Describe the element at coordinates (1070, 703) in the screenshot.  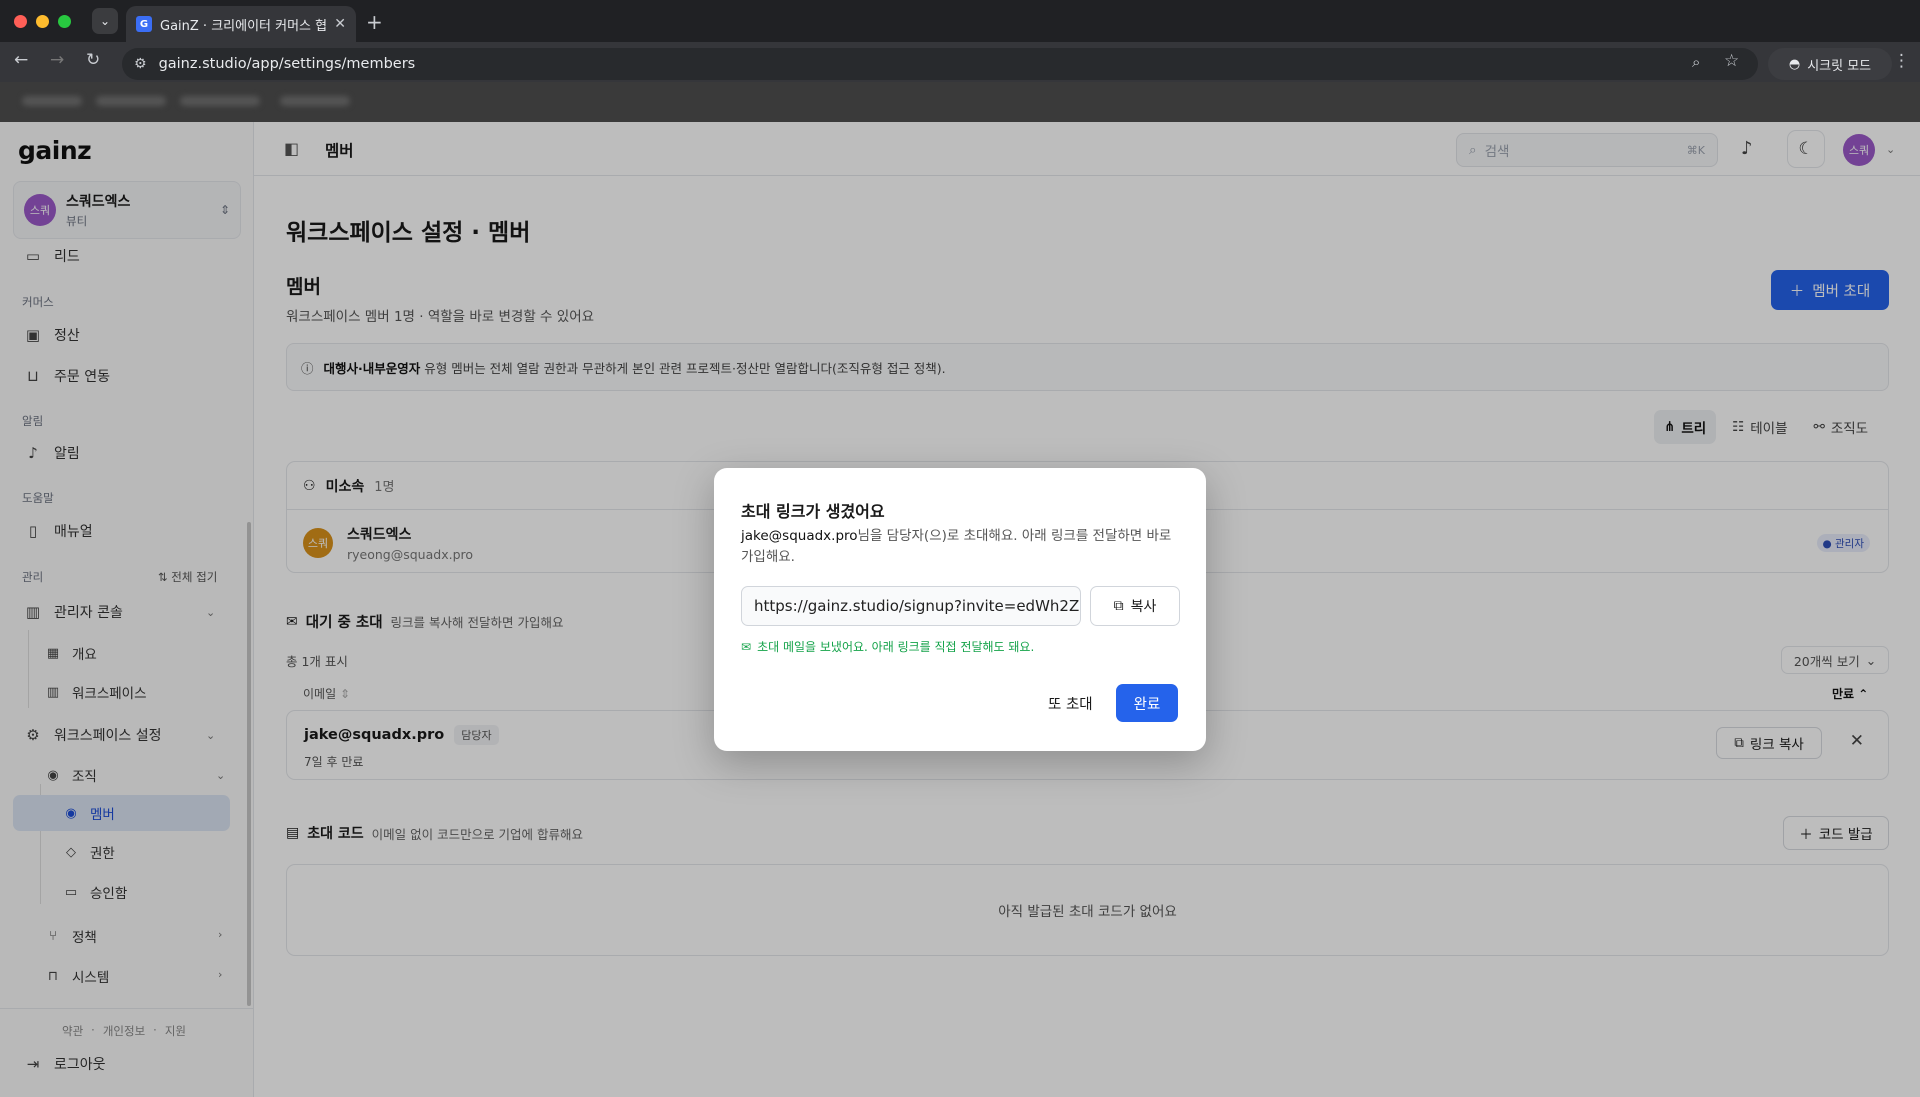
I see `invite-again-button: 또 초대` at that location.